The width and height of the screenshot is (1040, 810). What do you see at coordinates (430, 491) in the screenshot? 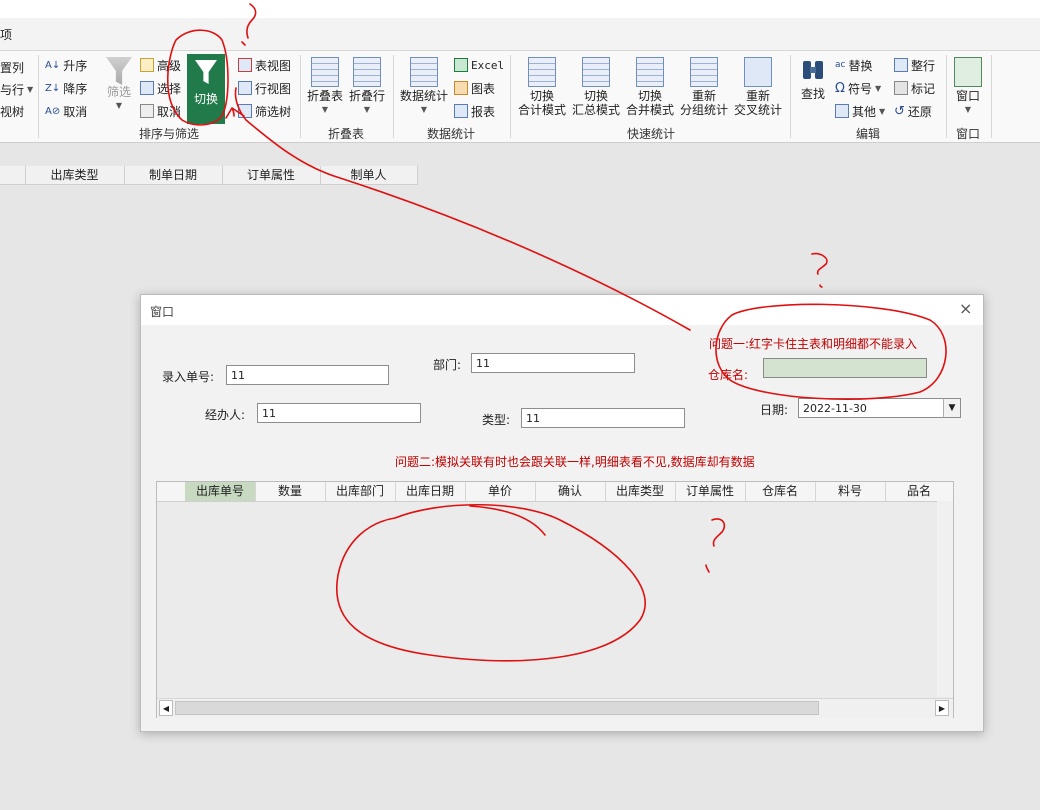
I see `grid-col-out-date: 出库日期` at bounding box center [430, 491].